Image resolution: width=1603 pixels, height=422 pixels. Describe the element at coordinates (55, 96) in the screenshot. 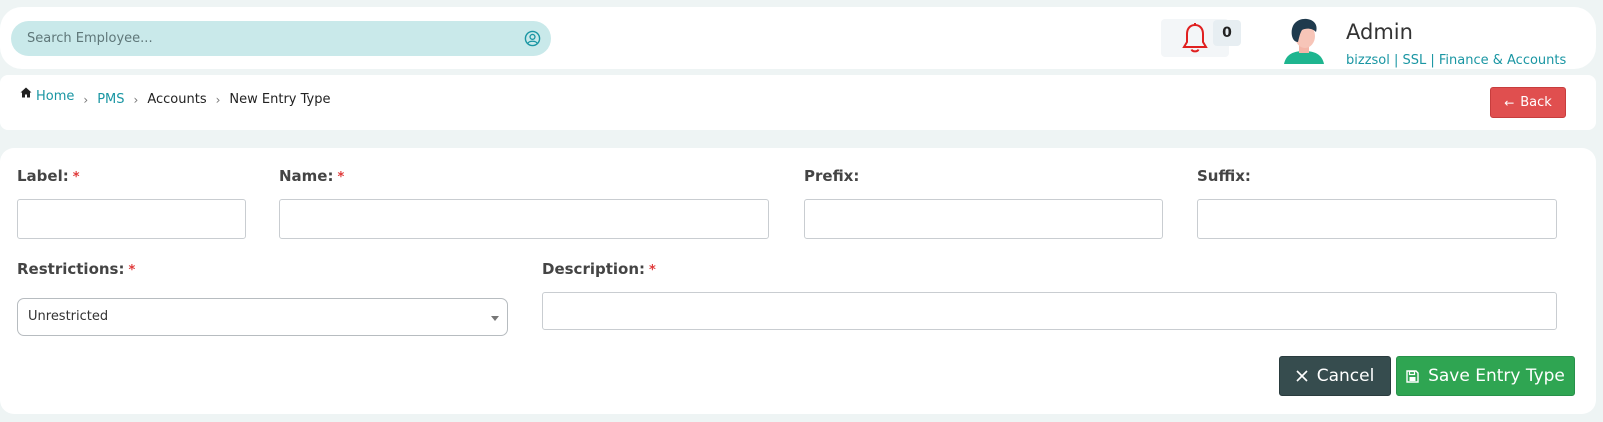

I see `breadcrumb-home-label: Home` at that location.